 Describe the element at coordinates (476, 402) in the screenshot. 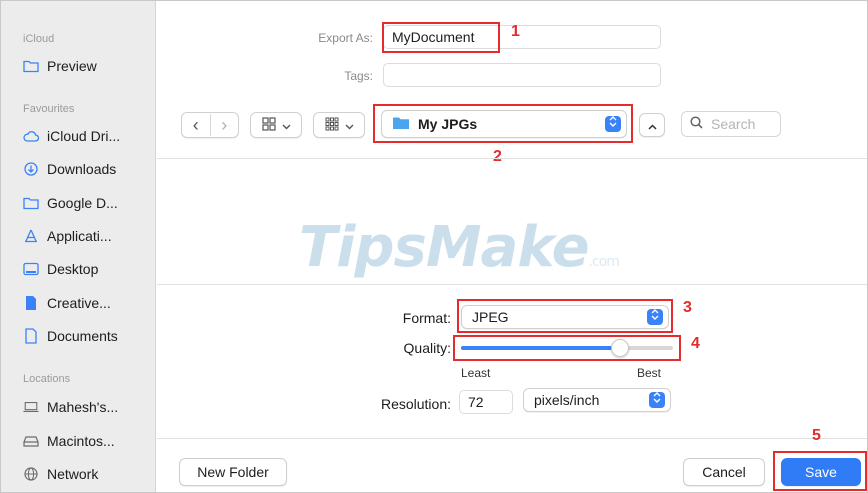

I see `resolution-value: 72` at that location.